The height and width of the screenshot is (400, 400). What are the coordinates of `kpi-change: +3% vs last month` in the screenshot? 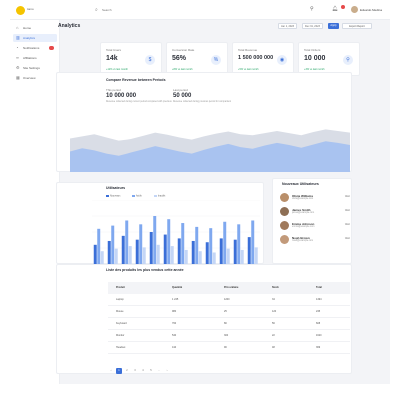 It's located at (314, 69).